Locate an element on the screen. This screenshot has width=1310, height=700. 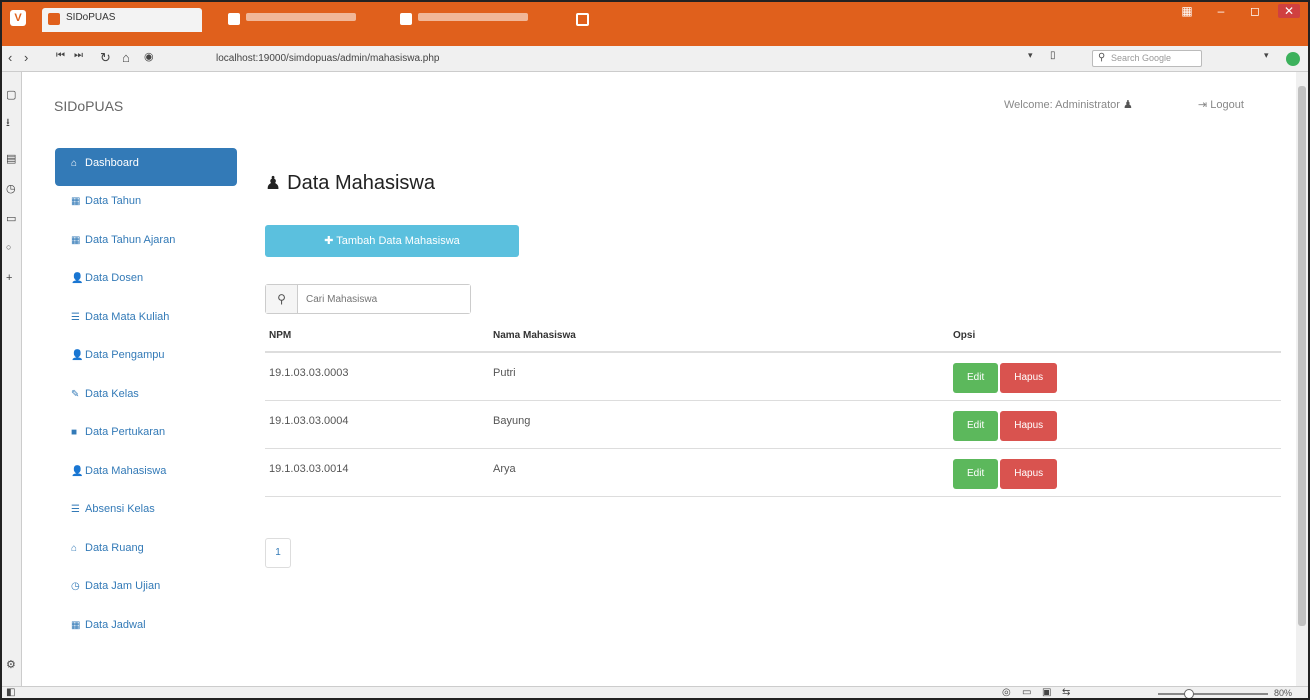
tab-active: SIDoPUAS is located at coordinates (122, 20).